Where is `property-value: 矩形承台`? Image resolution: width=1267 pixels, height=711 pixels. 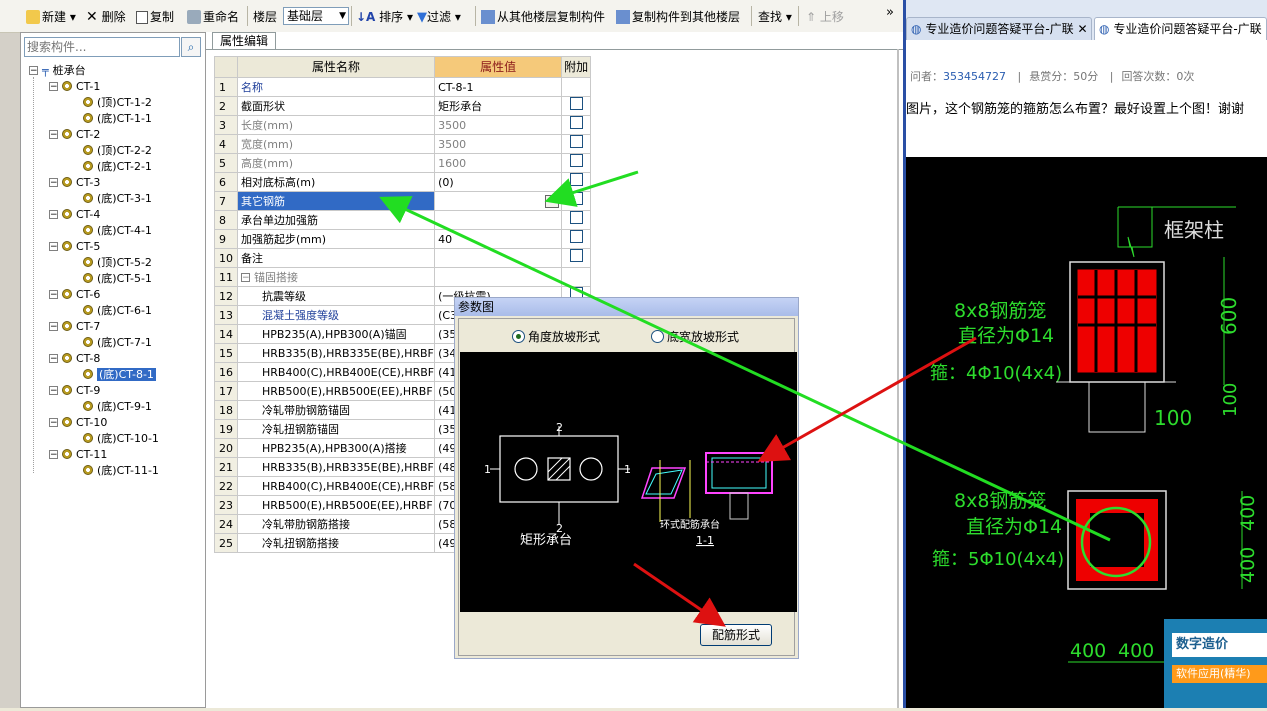
property-value: 矩形承台 is located at coordinates (498, 106).